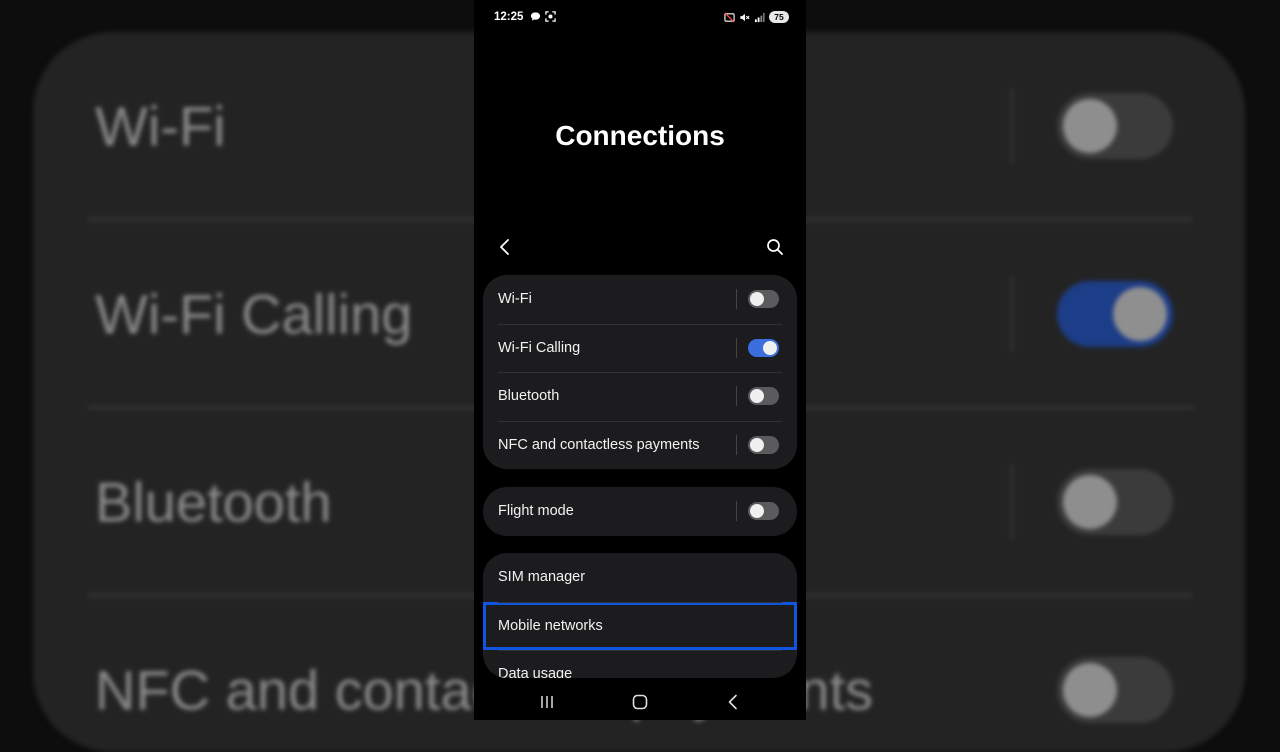 The width and height of the screenshot is (1280, 752). I want to click on setting-label: SIM manager, so click(542, 577).